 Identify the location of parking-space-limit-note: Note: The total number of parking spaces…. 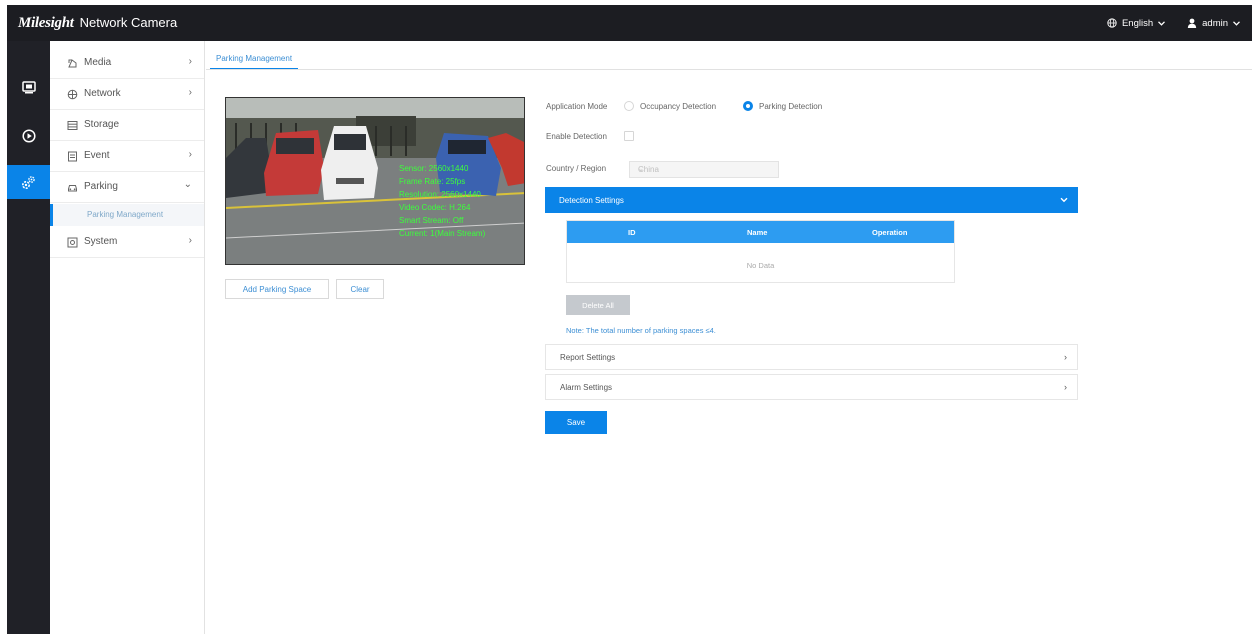
(641, 330).